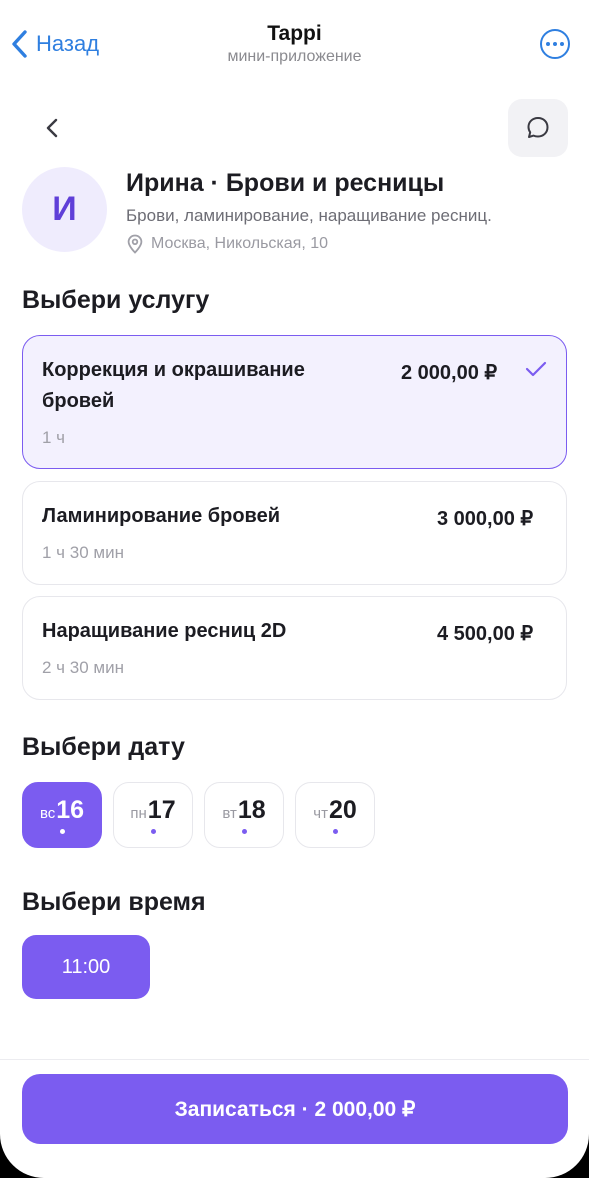  I want to click on service-duration: 1 ч 30 мин, so click(83, 552).